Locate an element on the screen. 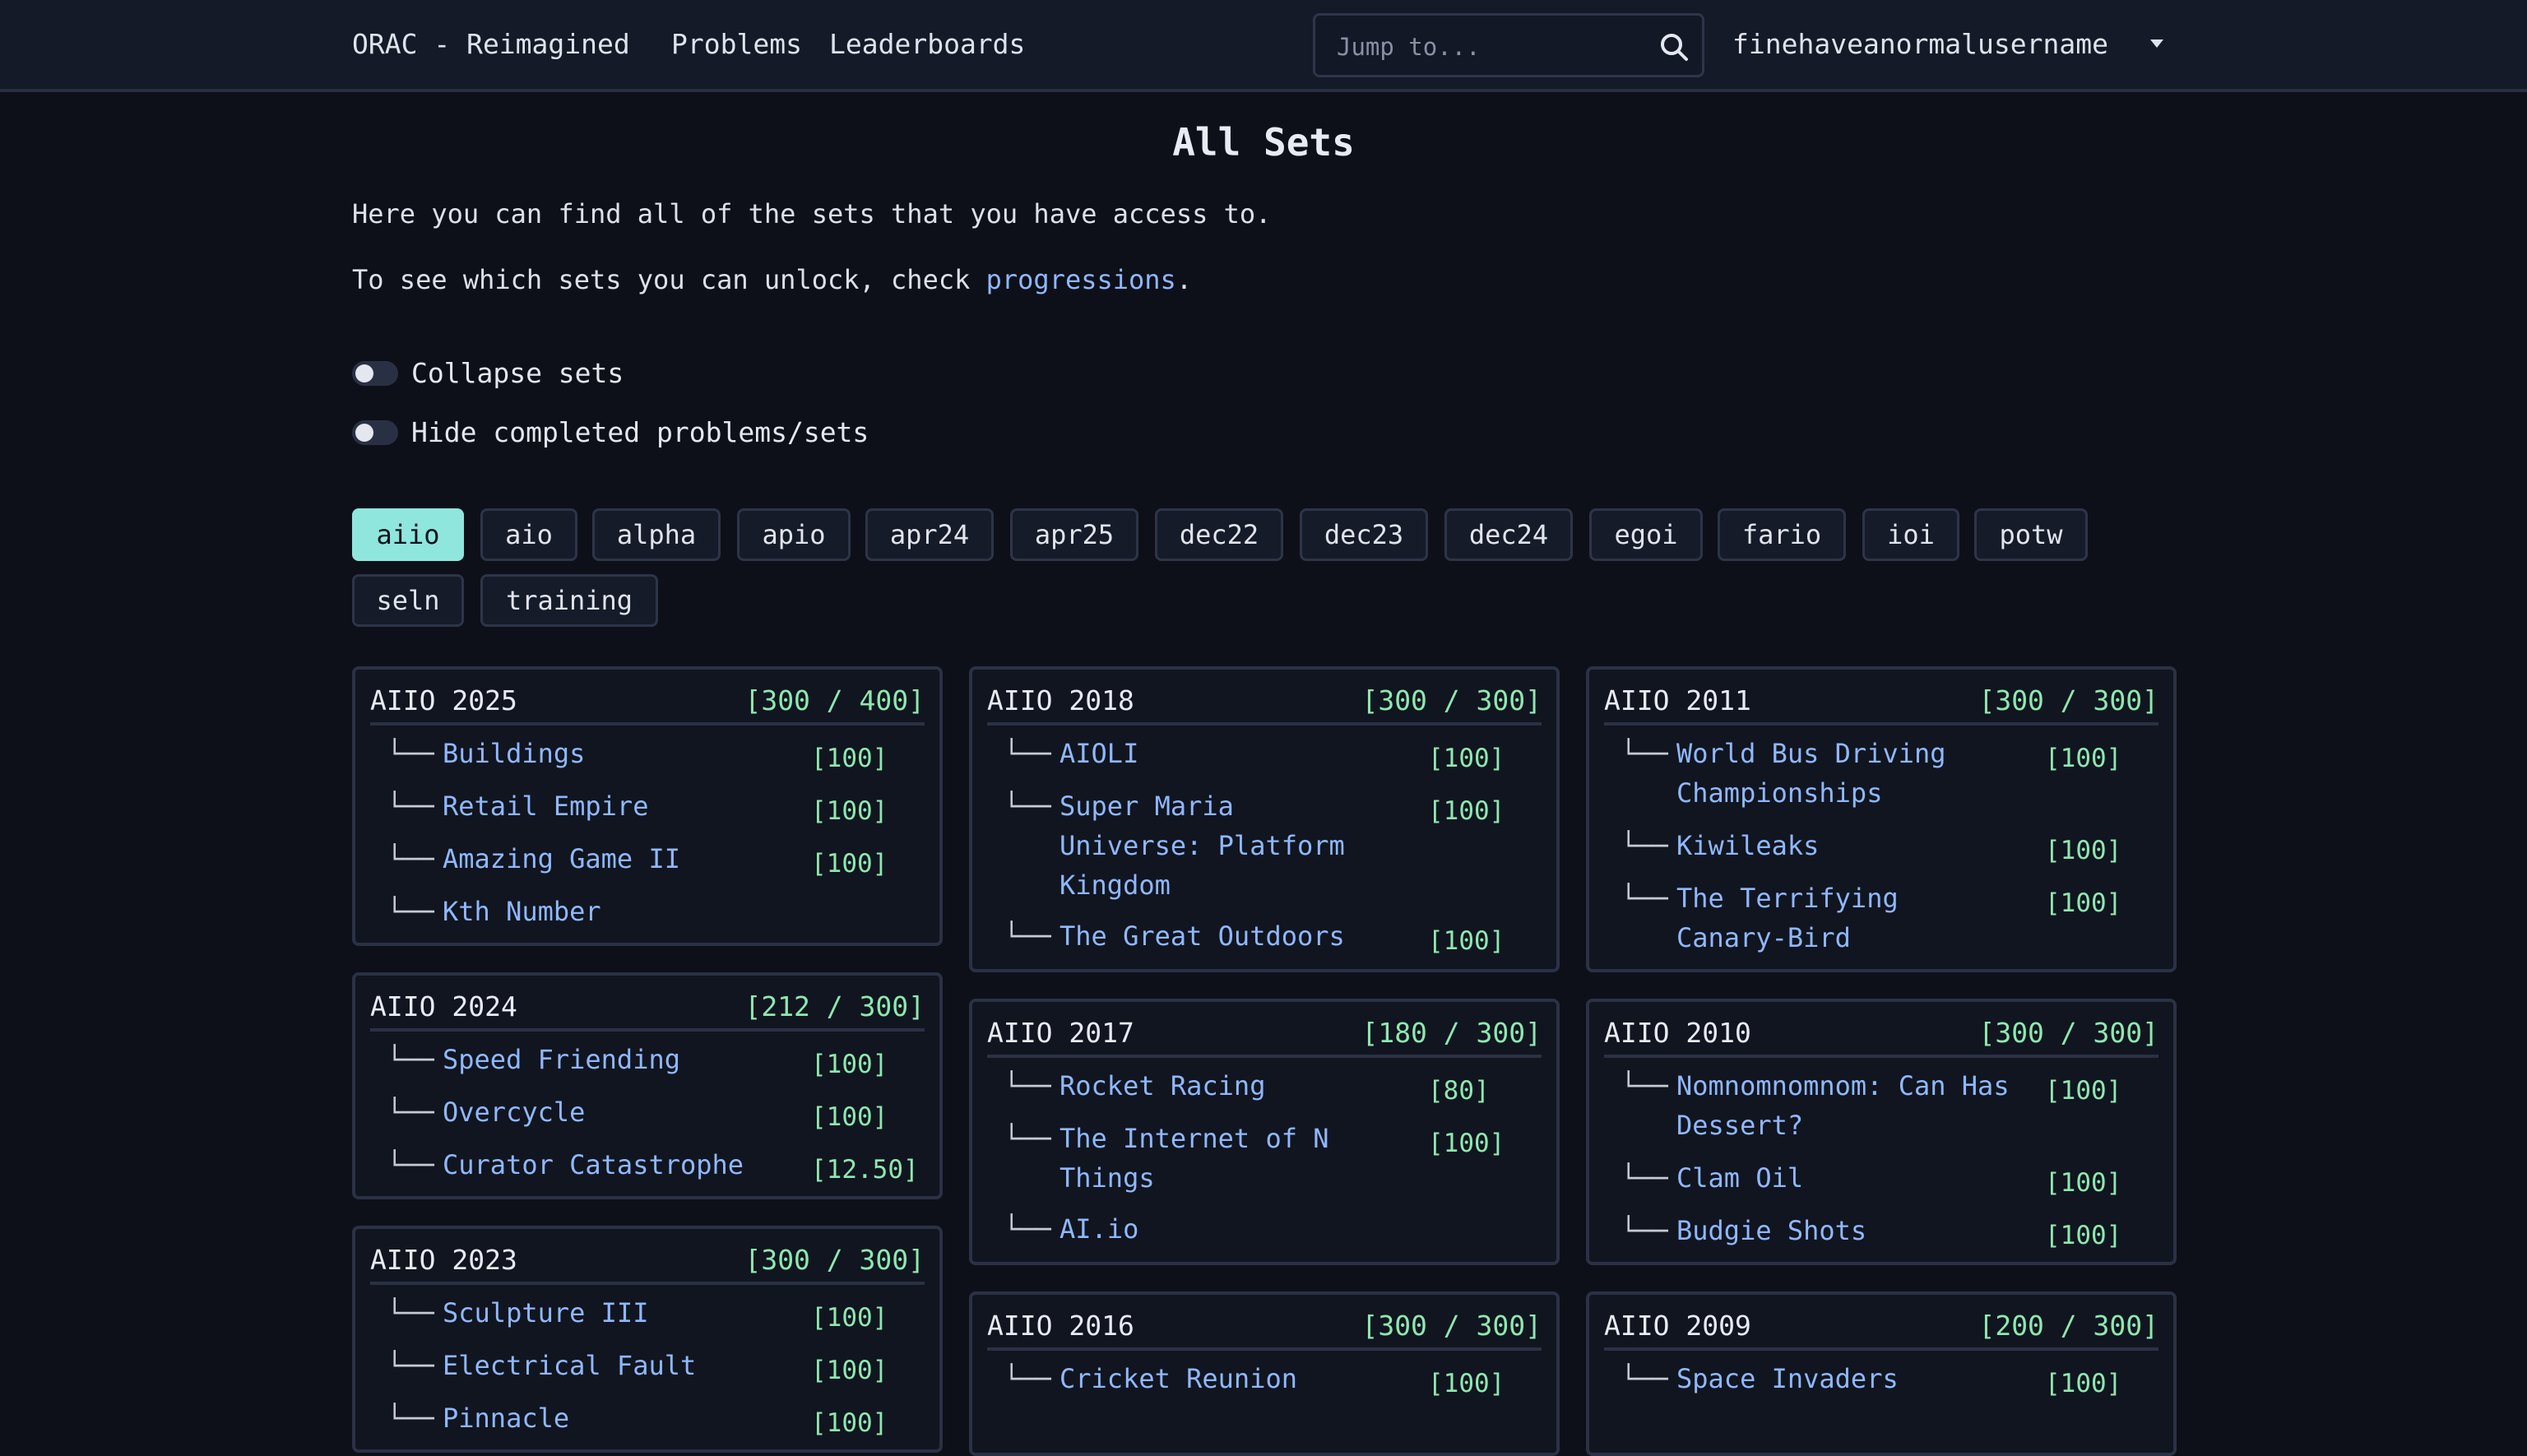 Image resolution: width=2527 pixels, height=1456 pixels. tag-filter-seln: seln is located at coordinates (408, 600).